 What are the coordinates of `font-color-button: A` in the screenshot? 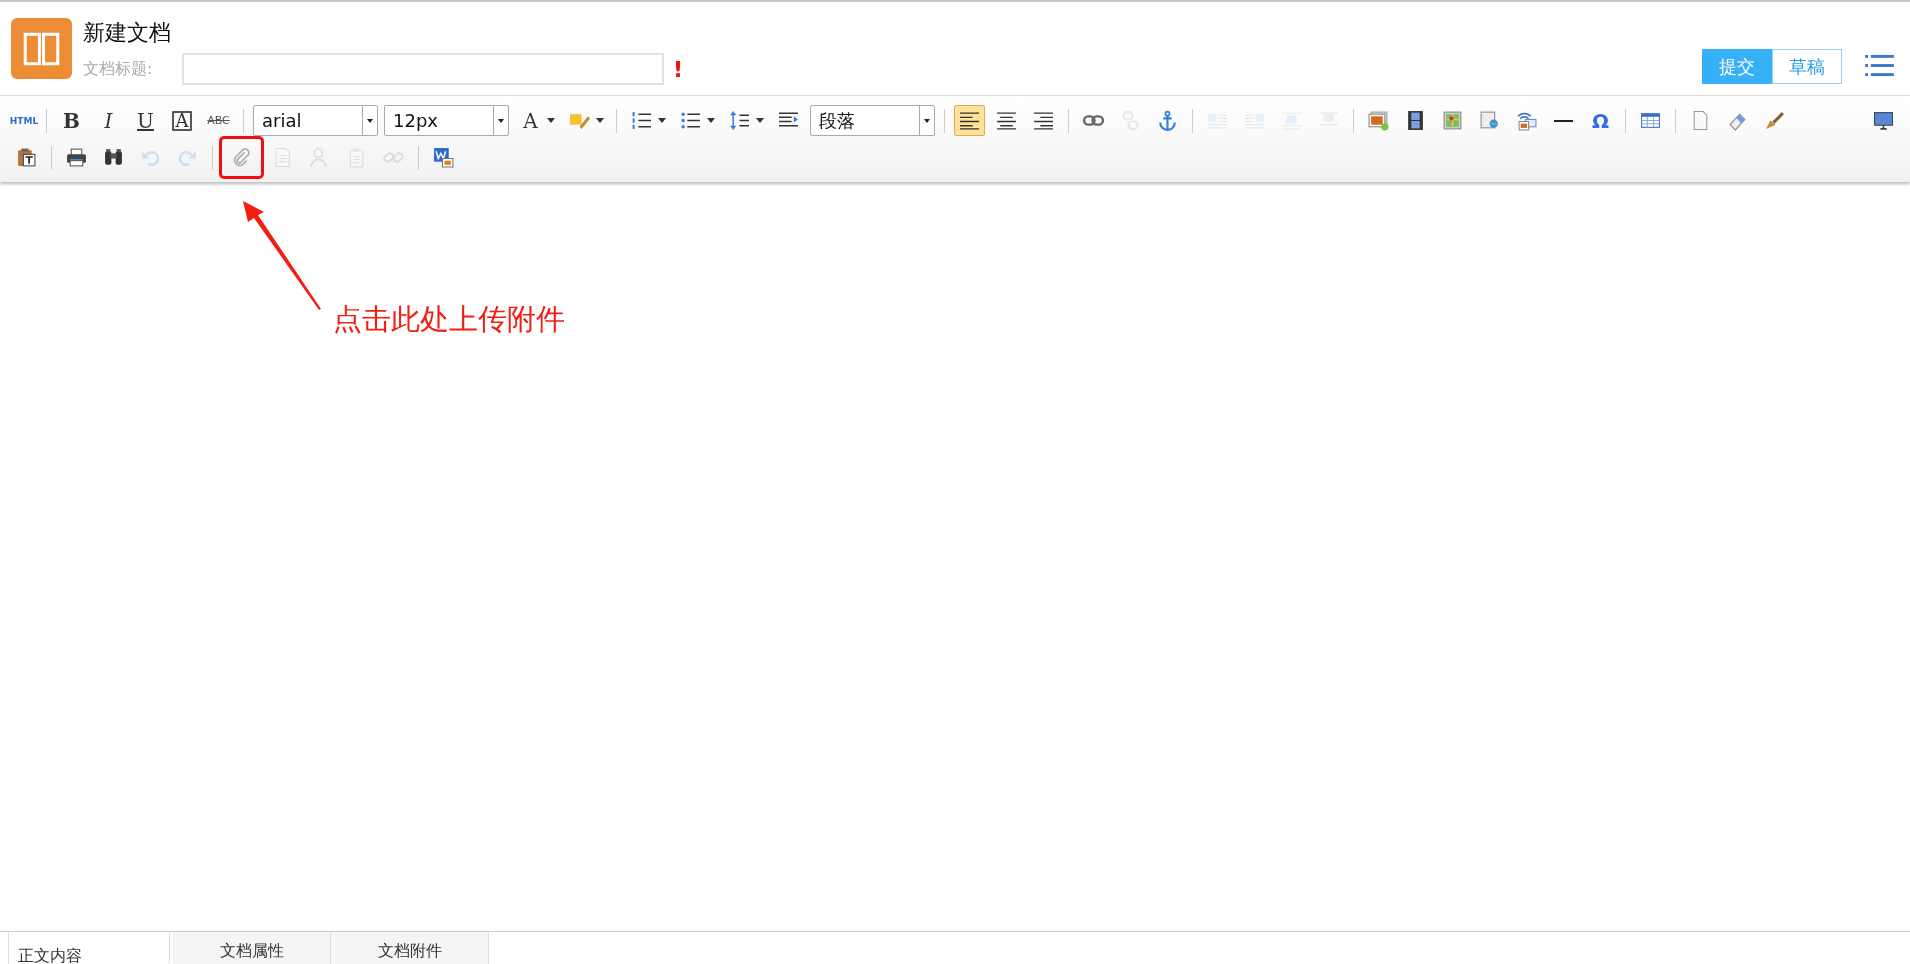 It's located at (530, 120).